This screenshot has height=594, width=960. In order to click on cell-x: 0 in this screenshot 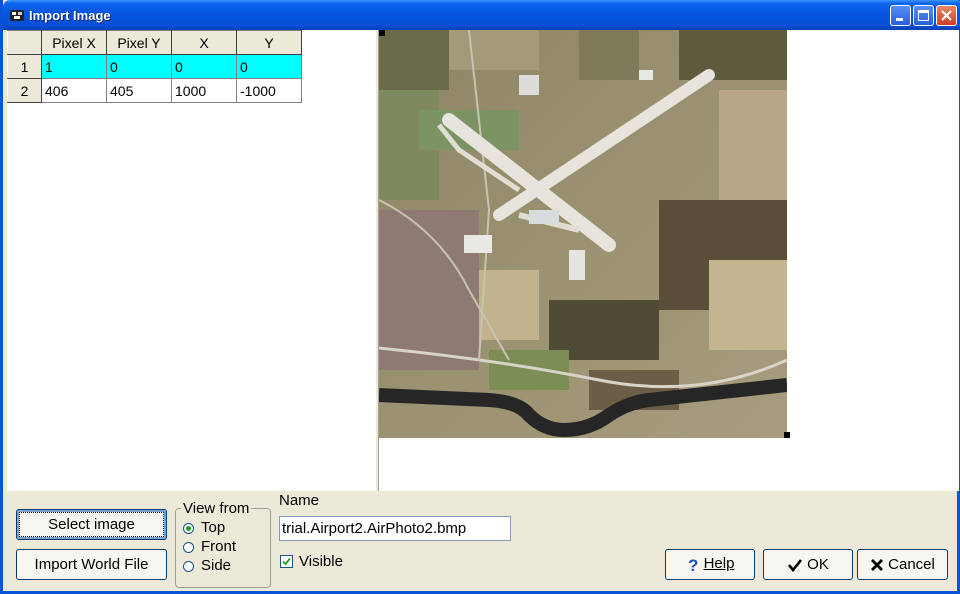, I will do `click(204, 66)`.